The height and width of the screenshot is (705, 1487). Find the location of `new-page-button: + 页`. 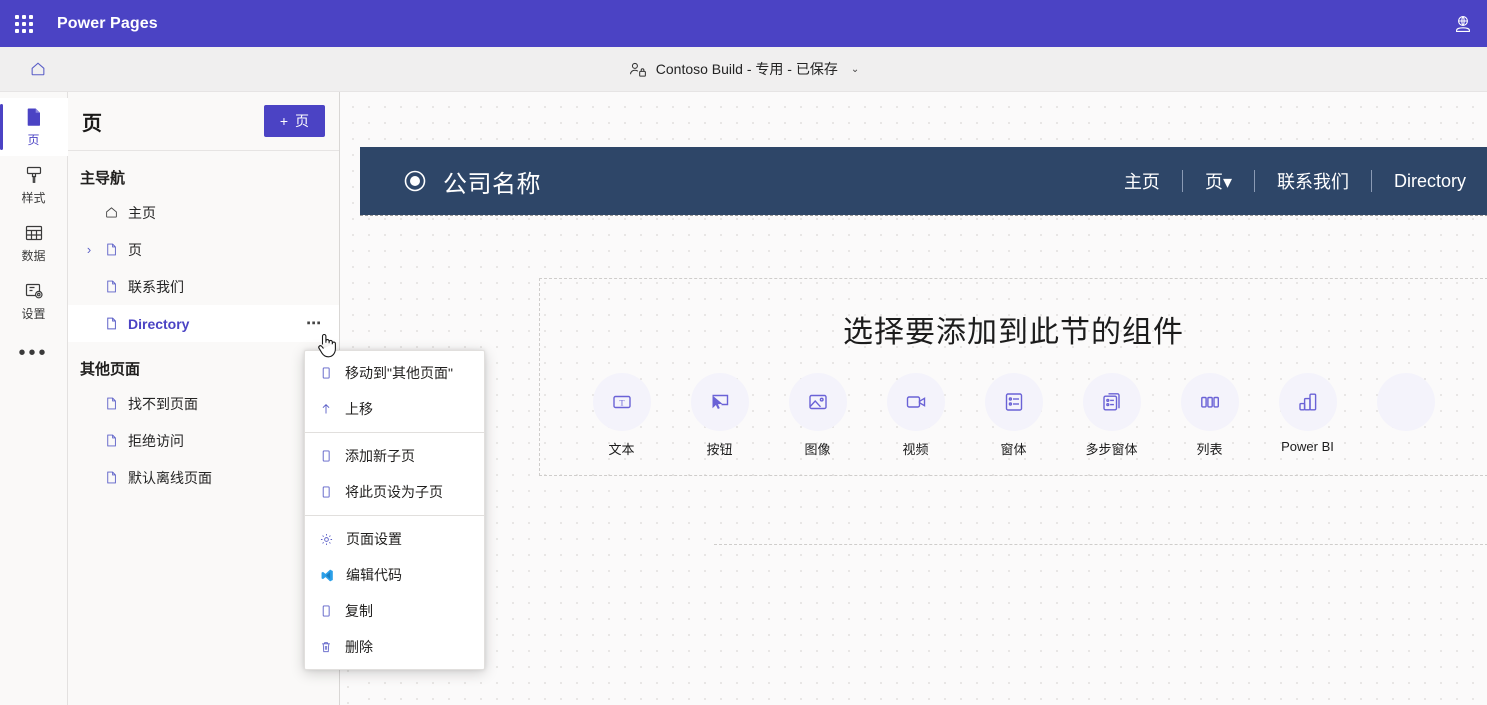

new-page-button: + 页 is located at coordinates (294, 121).